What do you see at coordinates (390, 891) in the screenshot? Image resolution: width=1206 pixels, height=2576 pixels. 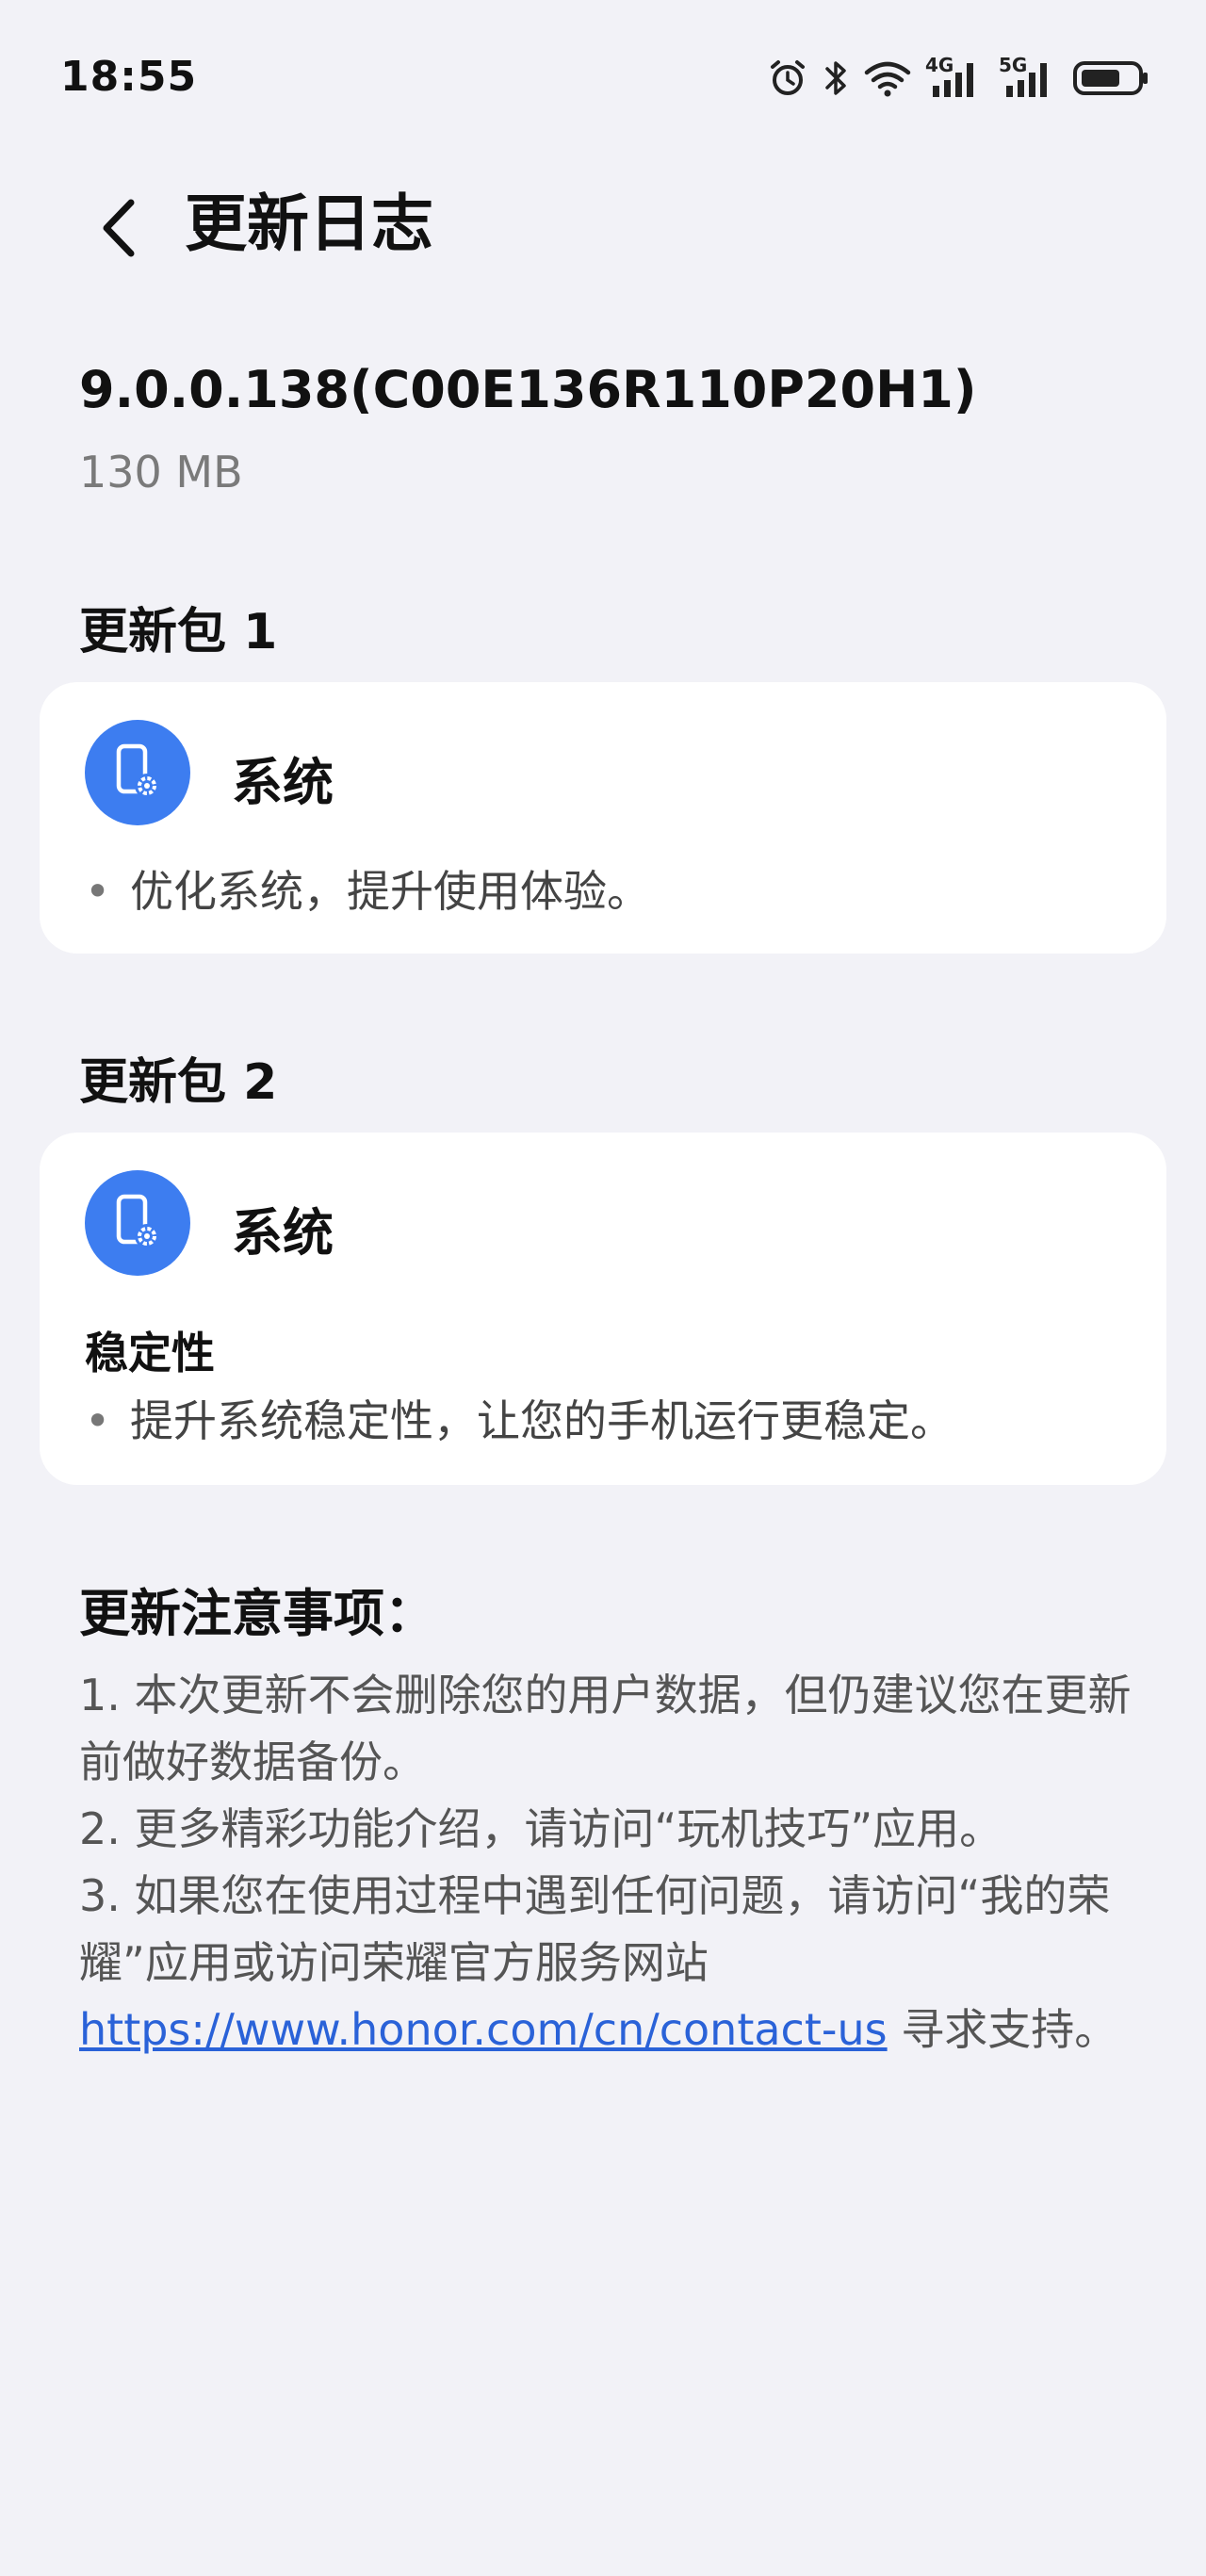 I see `bullet-text: 优化系统，提升使用体验。` at bounding box center [390, 891].